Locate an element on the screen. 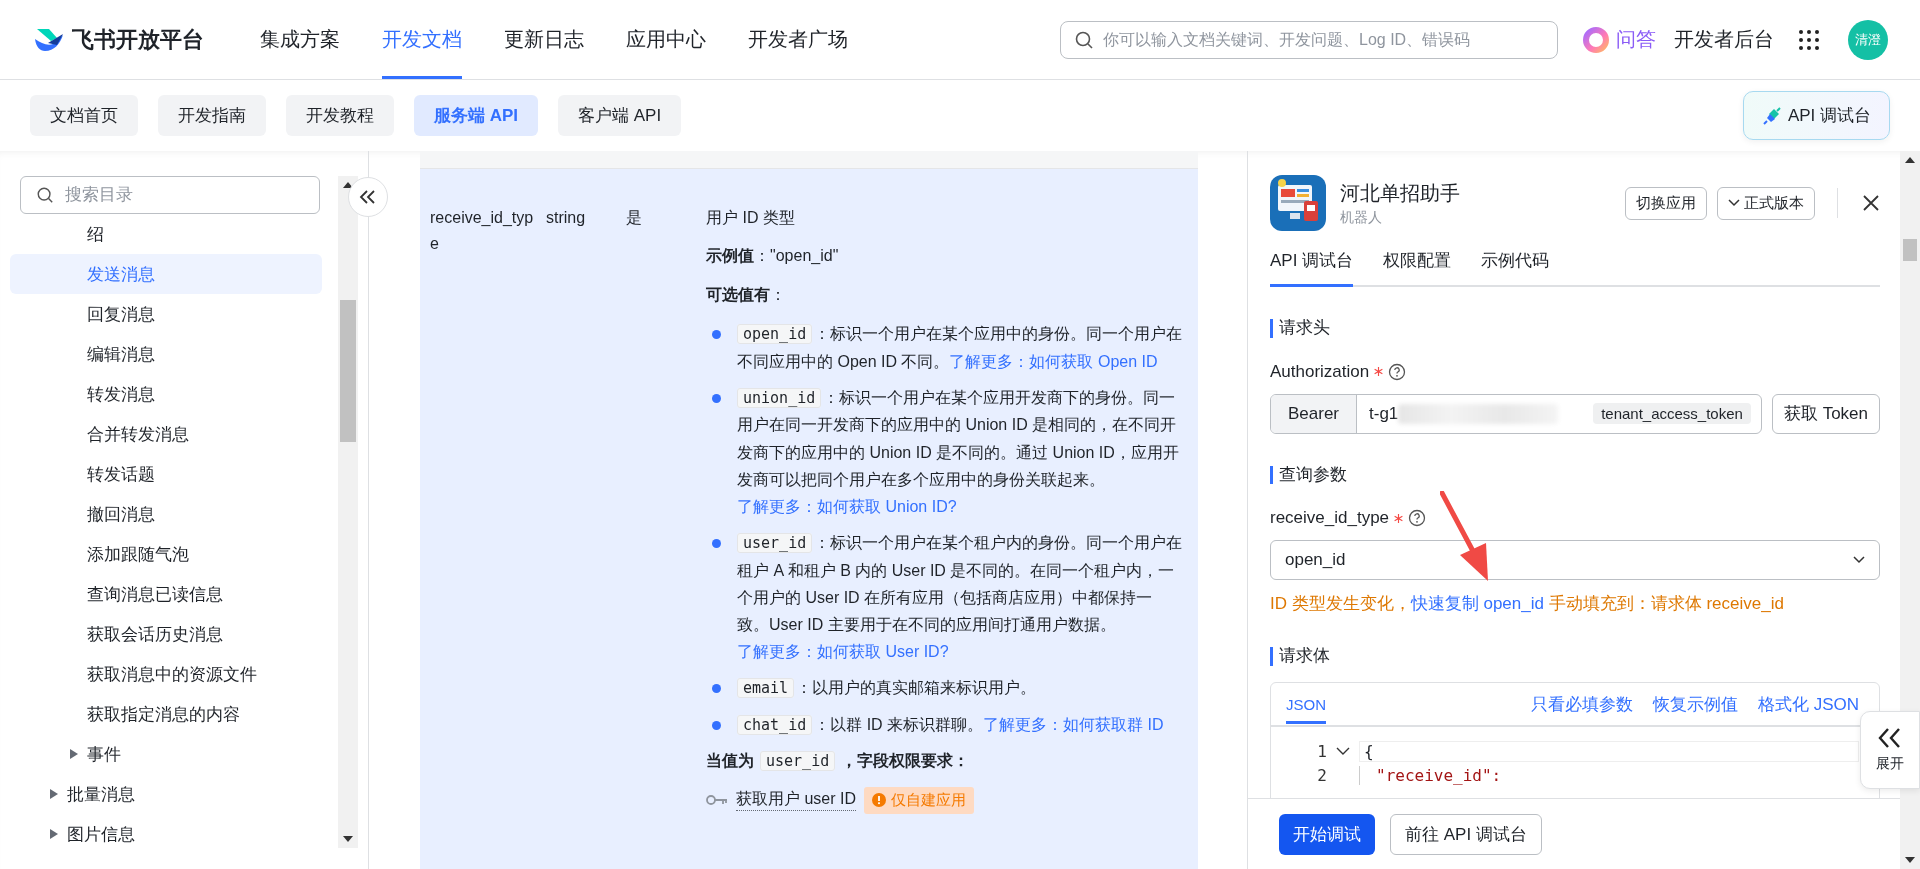 Image resolution: width=1920 pixels, height=869 pixels. description-text: 用户 ID 类型 is located at coordinates (751, 218).